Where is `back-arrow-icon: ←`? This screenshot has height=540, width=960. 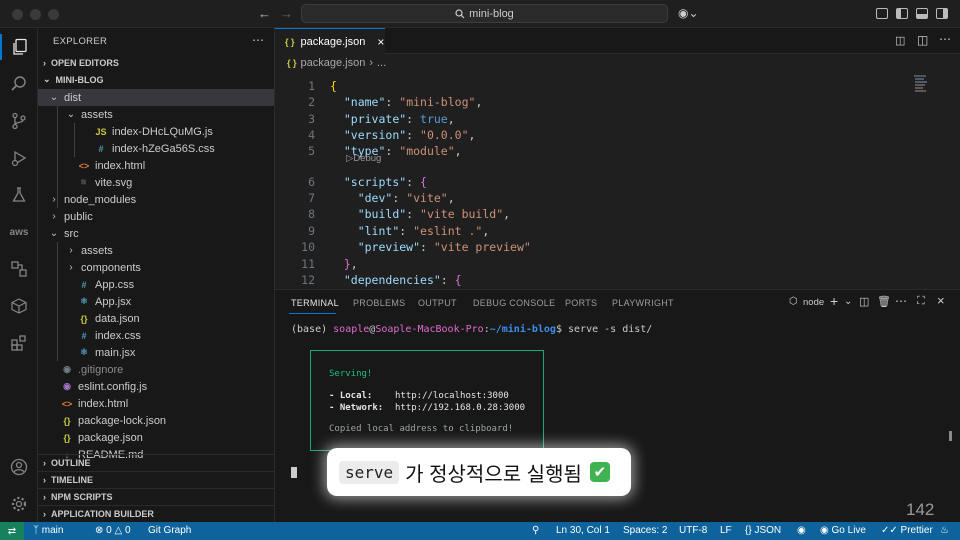 back-arrow-icon: ← is located at coordinates (264, 13).